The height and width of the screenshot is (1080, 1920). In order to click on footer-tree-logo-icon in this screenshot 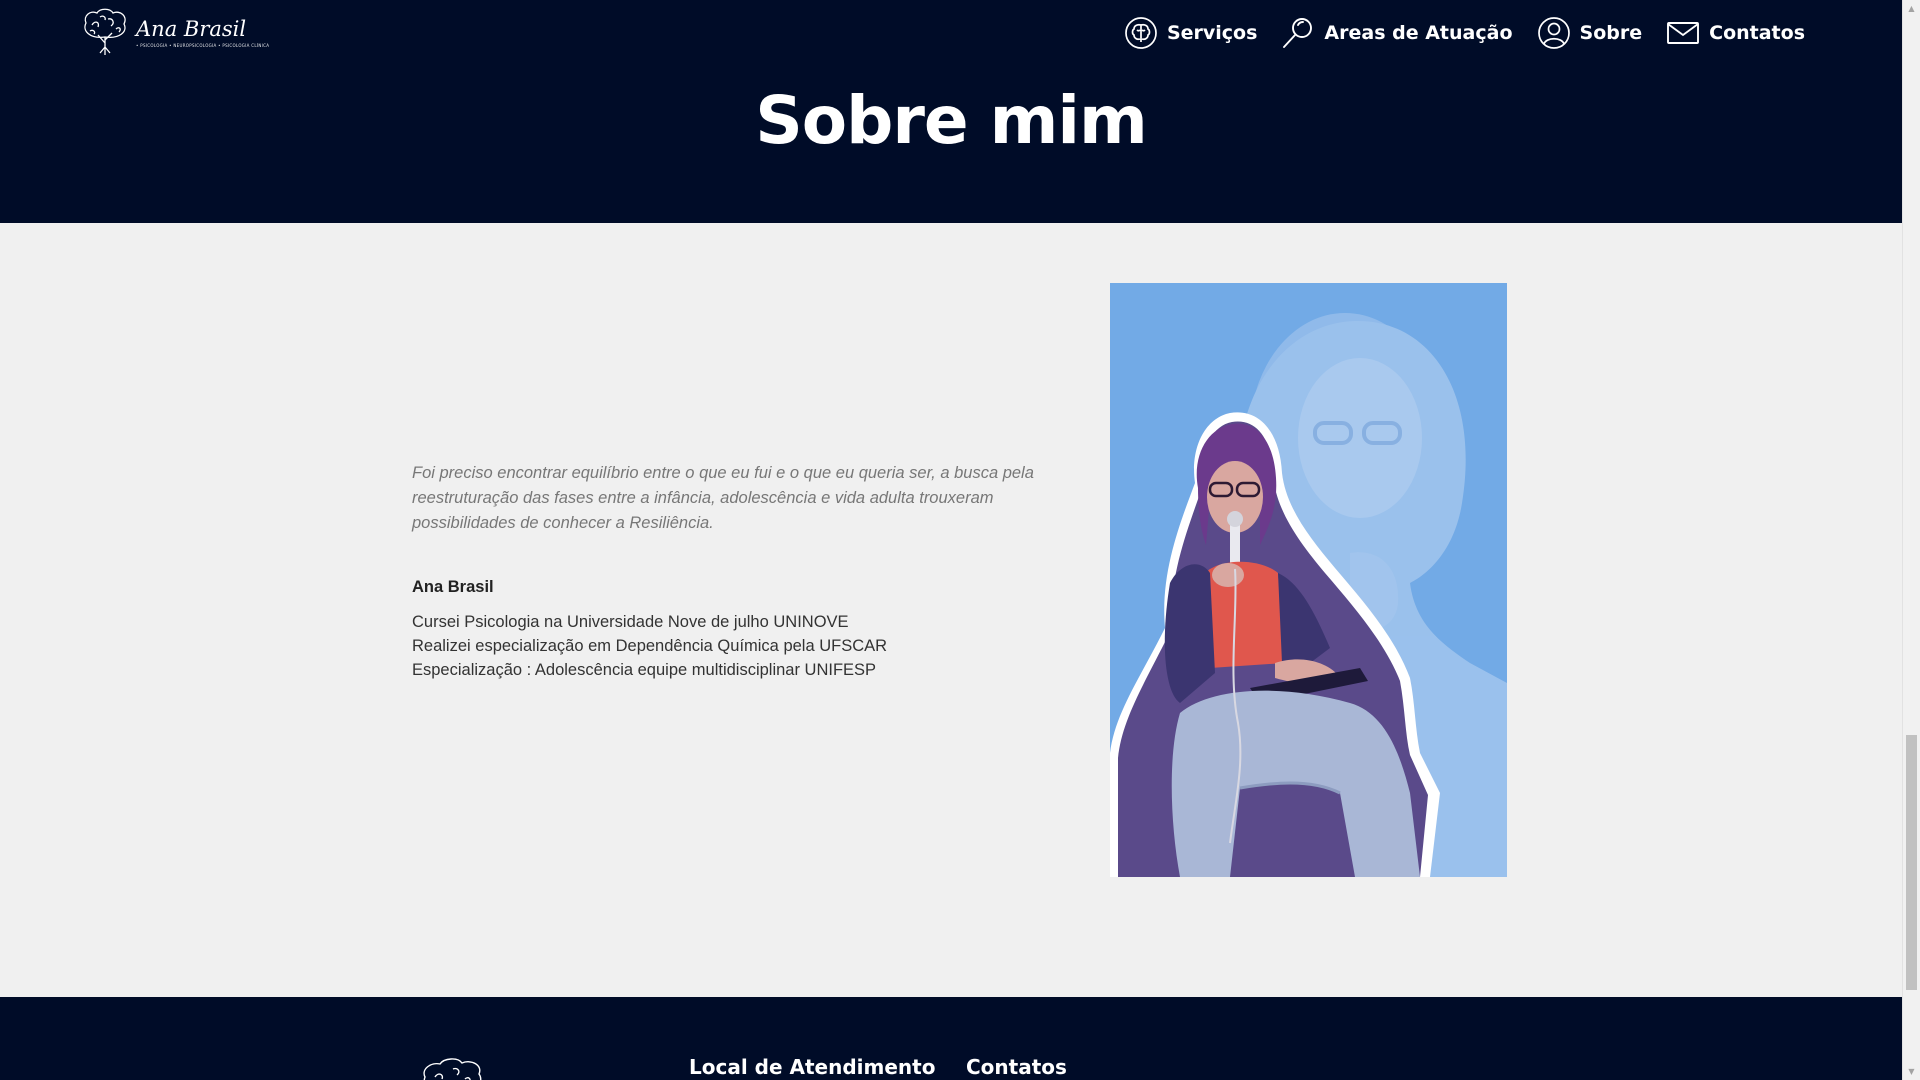, I will do `click(455, 1067)`.